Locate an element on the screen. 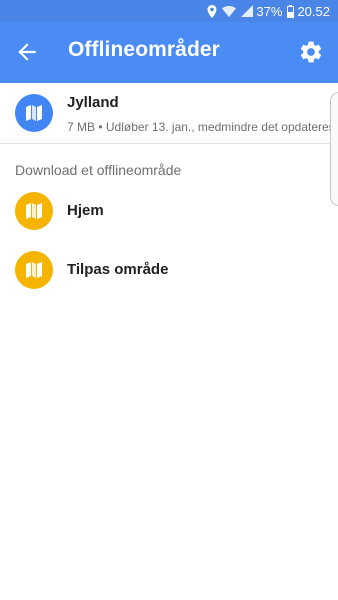 Image resolution: width=338 pixels, height=600 pixels. location-icon is located at coordinates (212, 11).